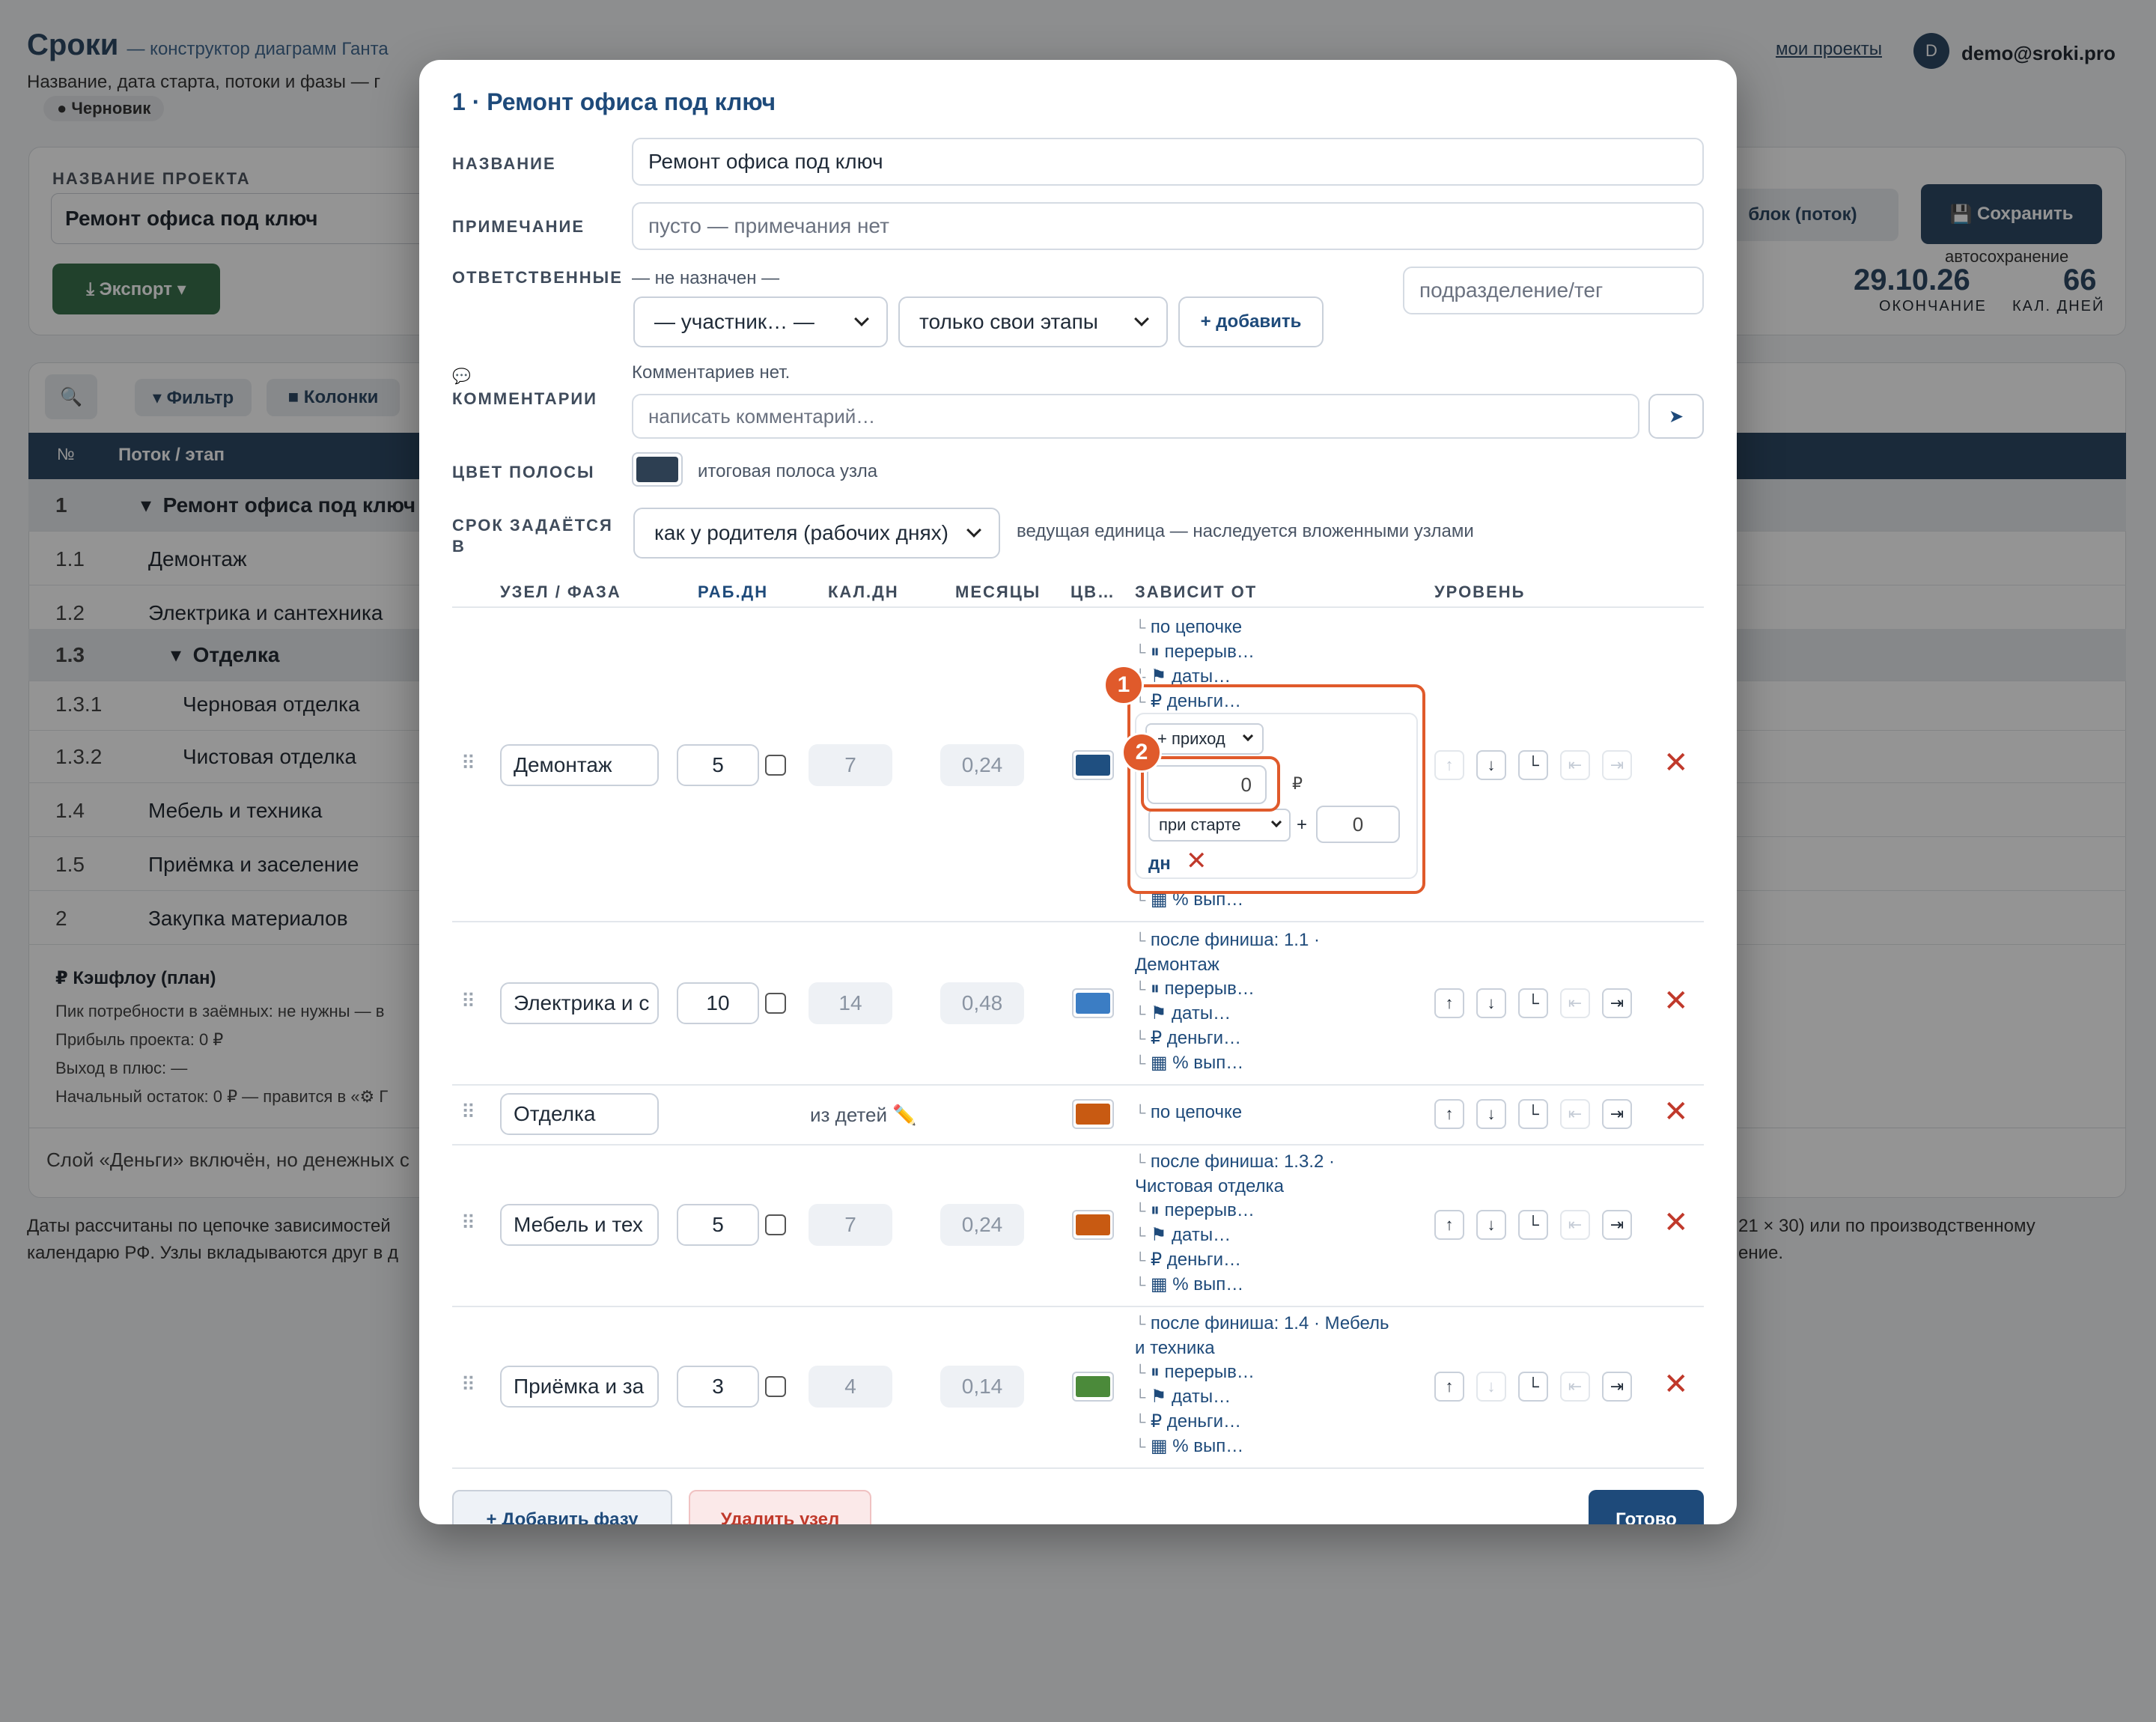 The image size is (2156, 1722). I want to click on units-select: как у родителя (рабочих днях), so click(816, 533).